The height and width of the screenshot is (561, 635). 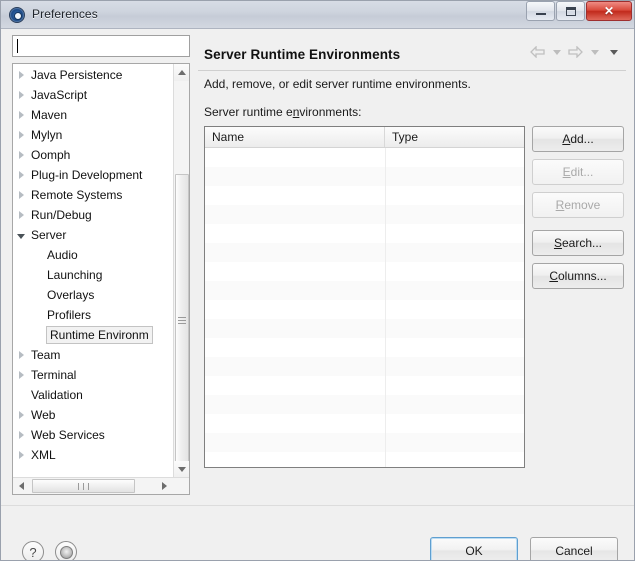 What do you see at coordinates (69, 315) in the screenshot?
I see `sidebar-item-label: Profilers` at bounding box center [69, 315].